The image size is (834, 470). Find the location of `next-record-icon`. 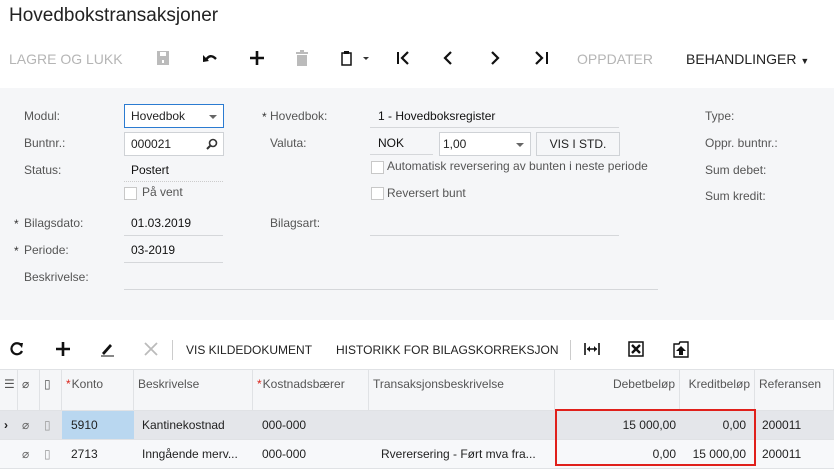

next-record-icon is located at coordinates (495, 59).